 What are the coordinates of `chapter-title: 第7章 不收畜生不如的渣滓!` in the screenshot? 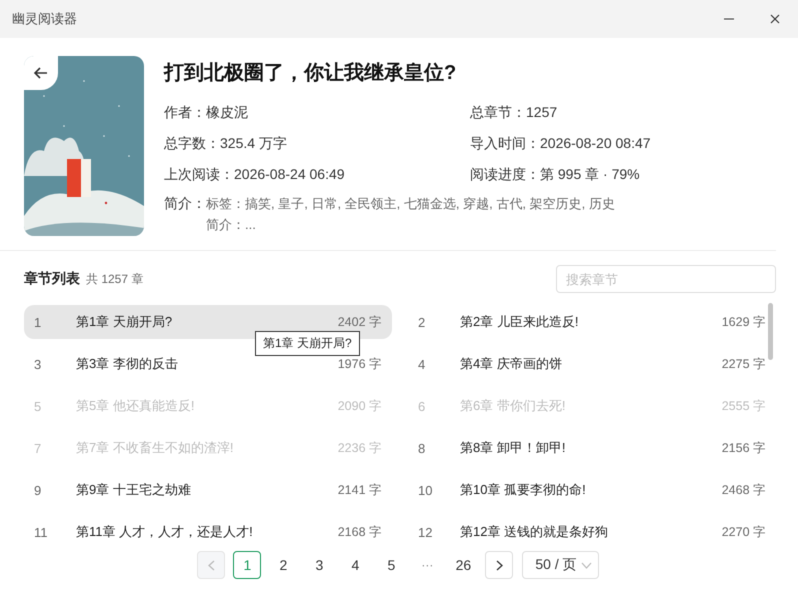 It's located at (155, 448).